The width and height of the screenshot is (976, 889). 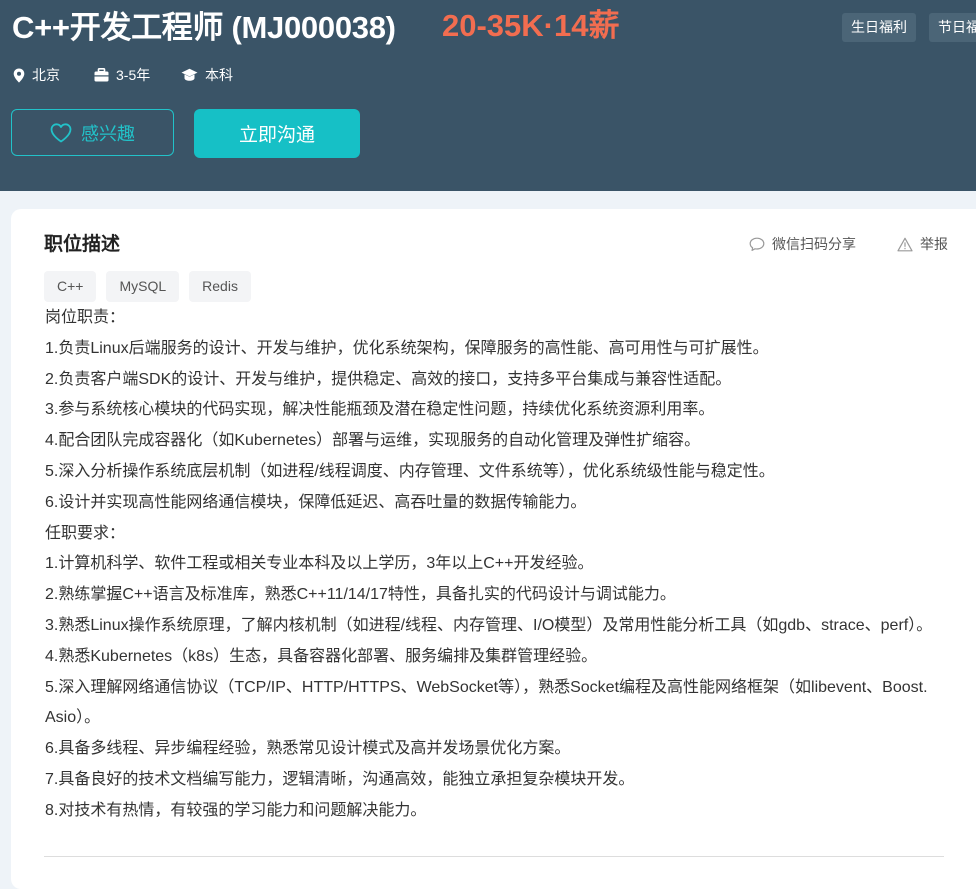 What do you see at coordinates (61, 132) in the screenshot?
I see `heart-icon` at bounding box center [61, 132].